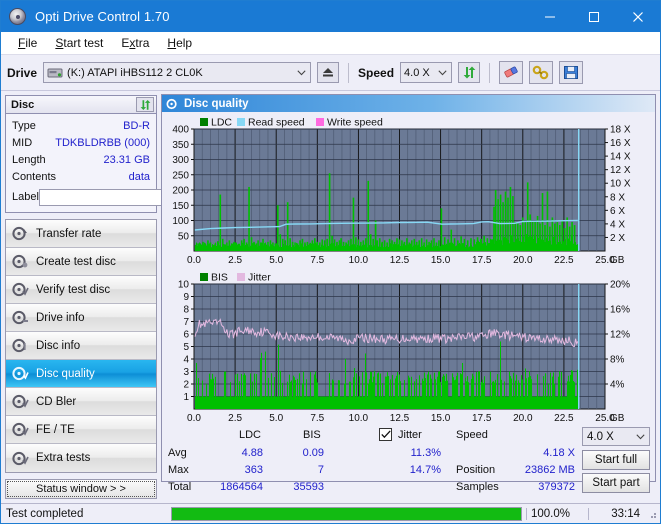 The height and width of the screenshot is (524, 661). I want to click on disc-label-row: Label, so click(127, 197).